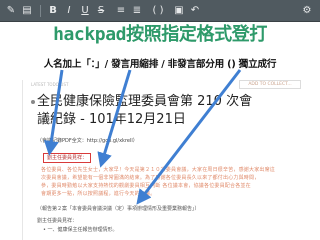  I want to click on bold-button: B, so click(53, 10).